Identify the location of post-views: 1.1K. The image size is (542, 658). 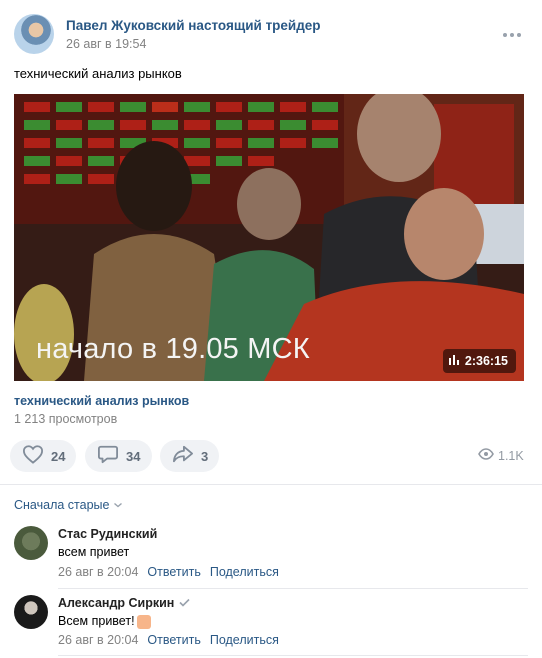
(501, 455).